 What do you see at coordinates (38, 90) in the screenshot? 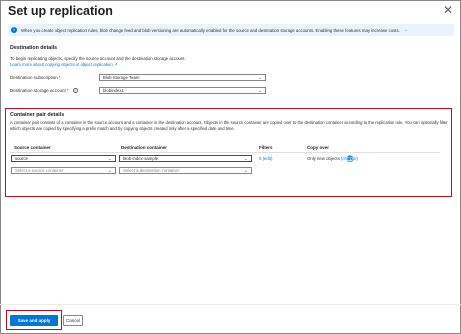
I see `account-label-text: Destination storage account` at bounding box center [38, 90].